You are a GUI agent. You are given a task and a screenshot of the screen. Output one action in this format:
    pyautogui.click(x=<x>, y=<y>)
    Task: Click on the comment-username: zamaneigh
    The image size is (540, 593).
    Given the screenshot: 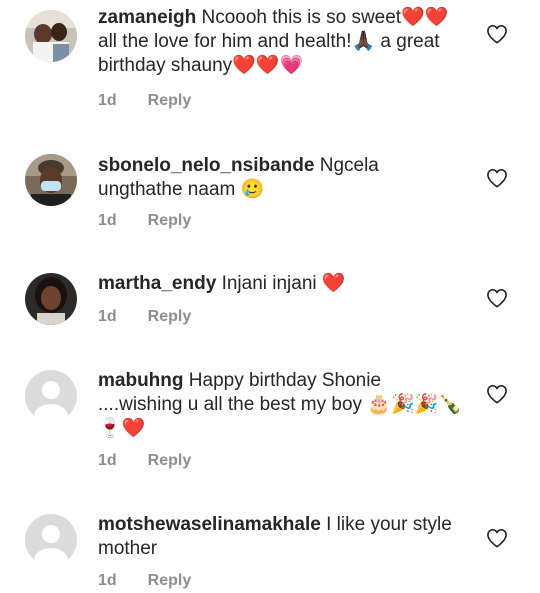 What is the action you would take?
    pyautogui.click(x=147, y=17)
    